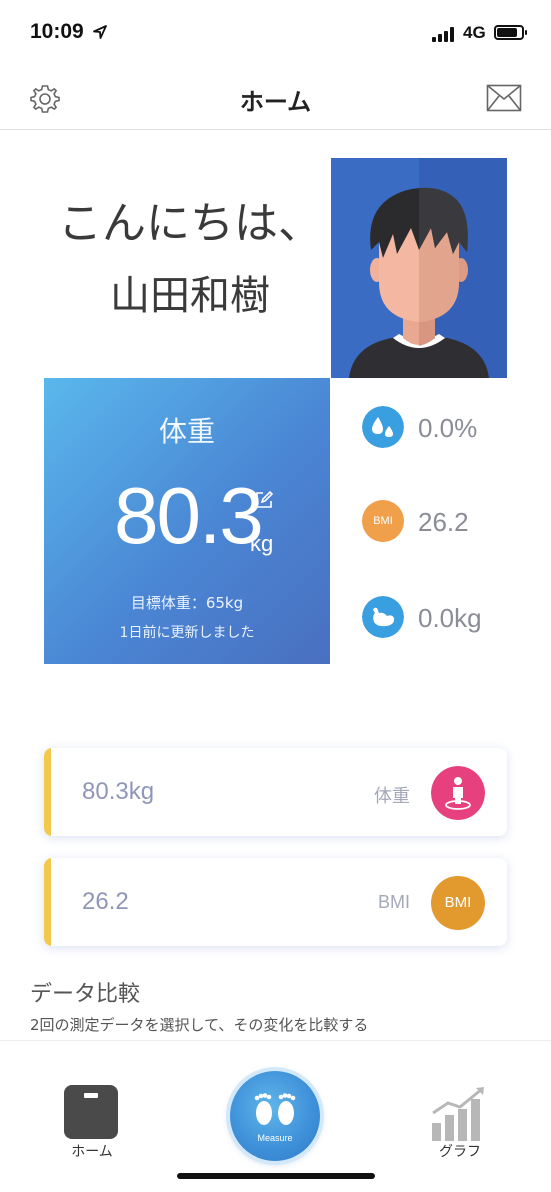  Describe the element at coordinates (262, 543) in the screenshot. I see `weight-unit: kg` at that location.